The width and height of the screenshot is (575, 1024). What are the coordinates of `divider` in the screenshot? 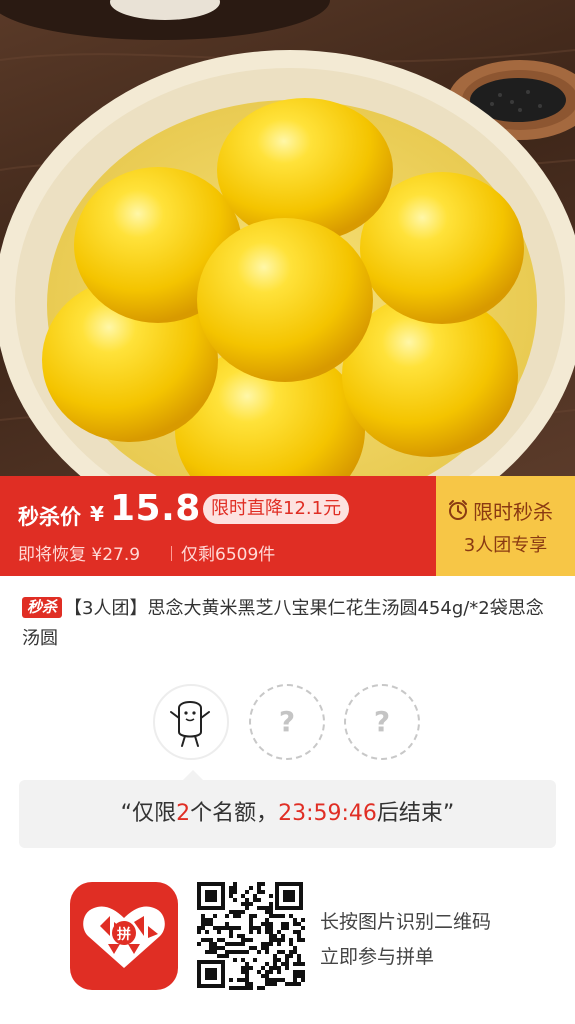 It's located at (171, 553).